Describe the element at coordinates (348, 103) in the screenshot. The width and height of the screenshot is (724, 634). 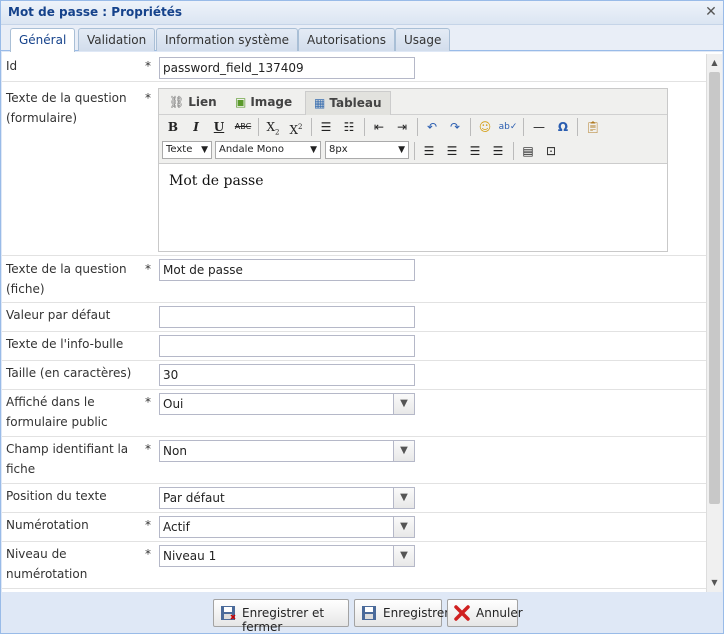
I see `editor-tab-table: ▦ Tableau` at that location.